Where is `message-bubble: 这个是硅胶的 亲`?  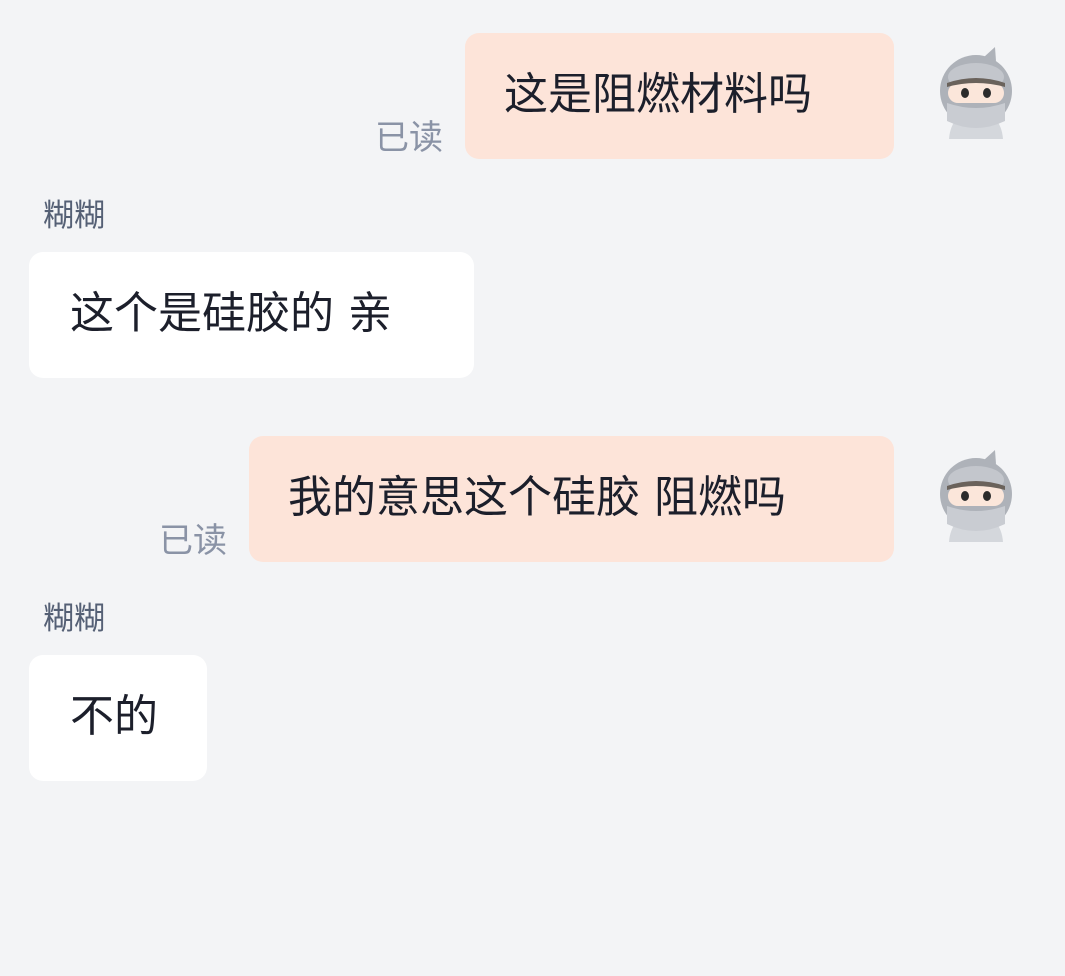 message-bubble: 这个是硅胶的 亲 is located at coordinates (251, 315).